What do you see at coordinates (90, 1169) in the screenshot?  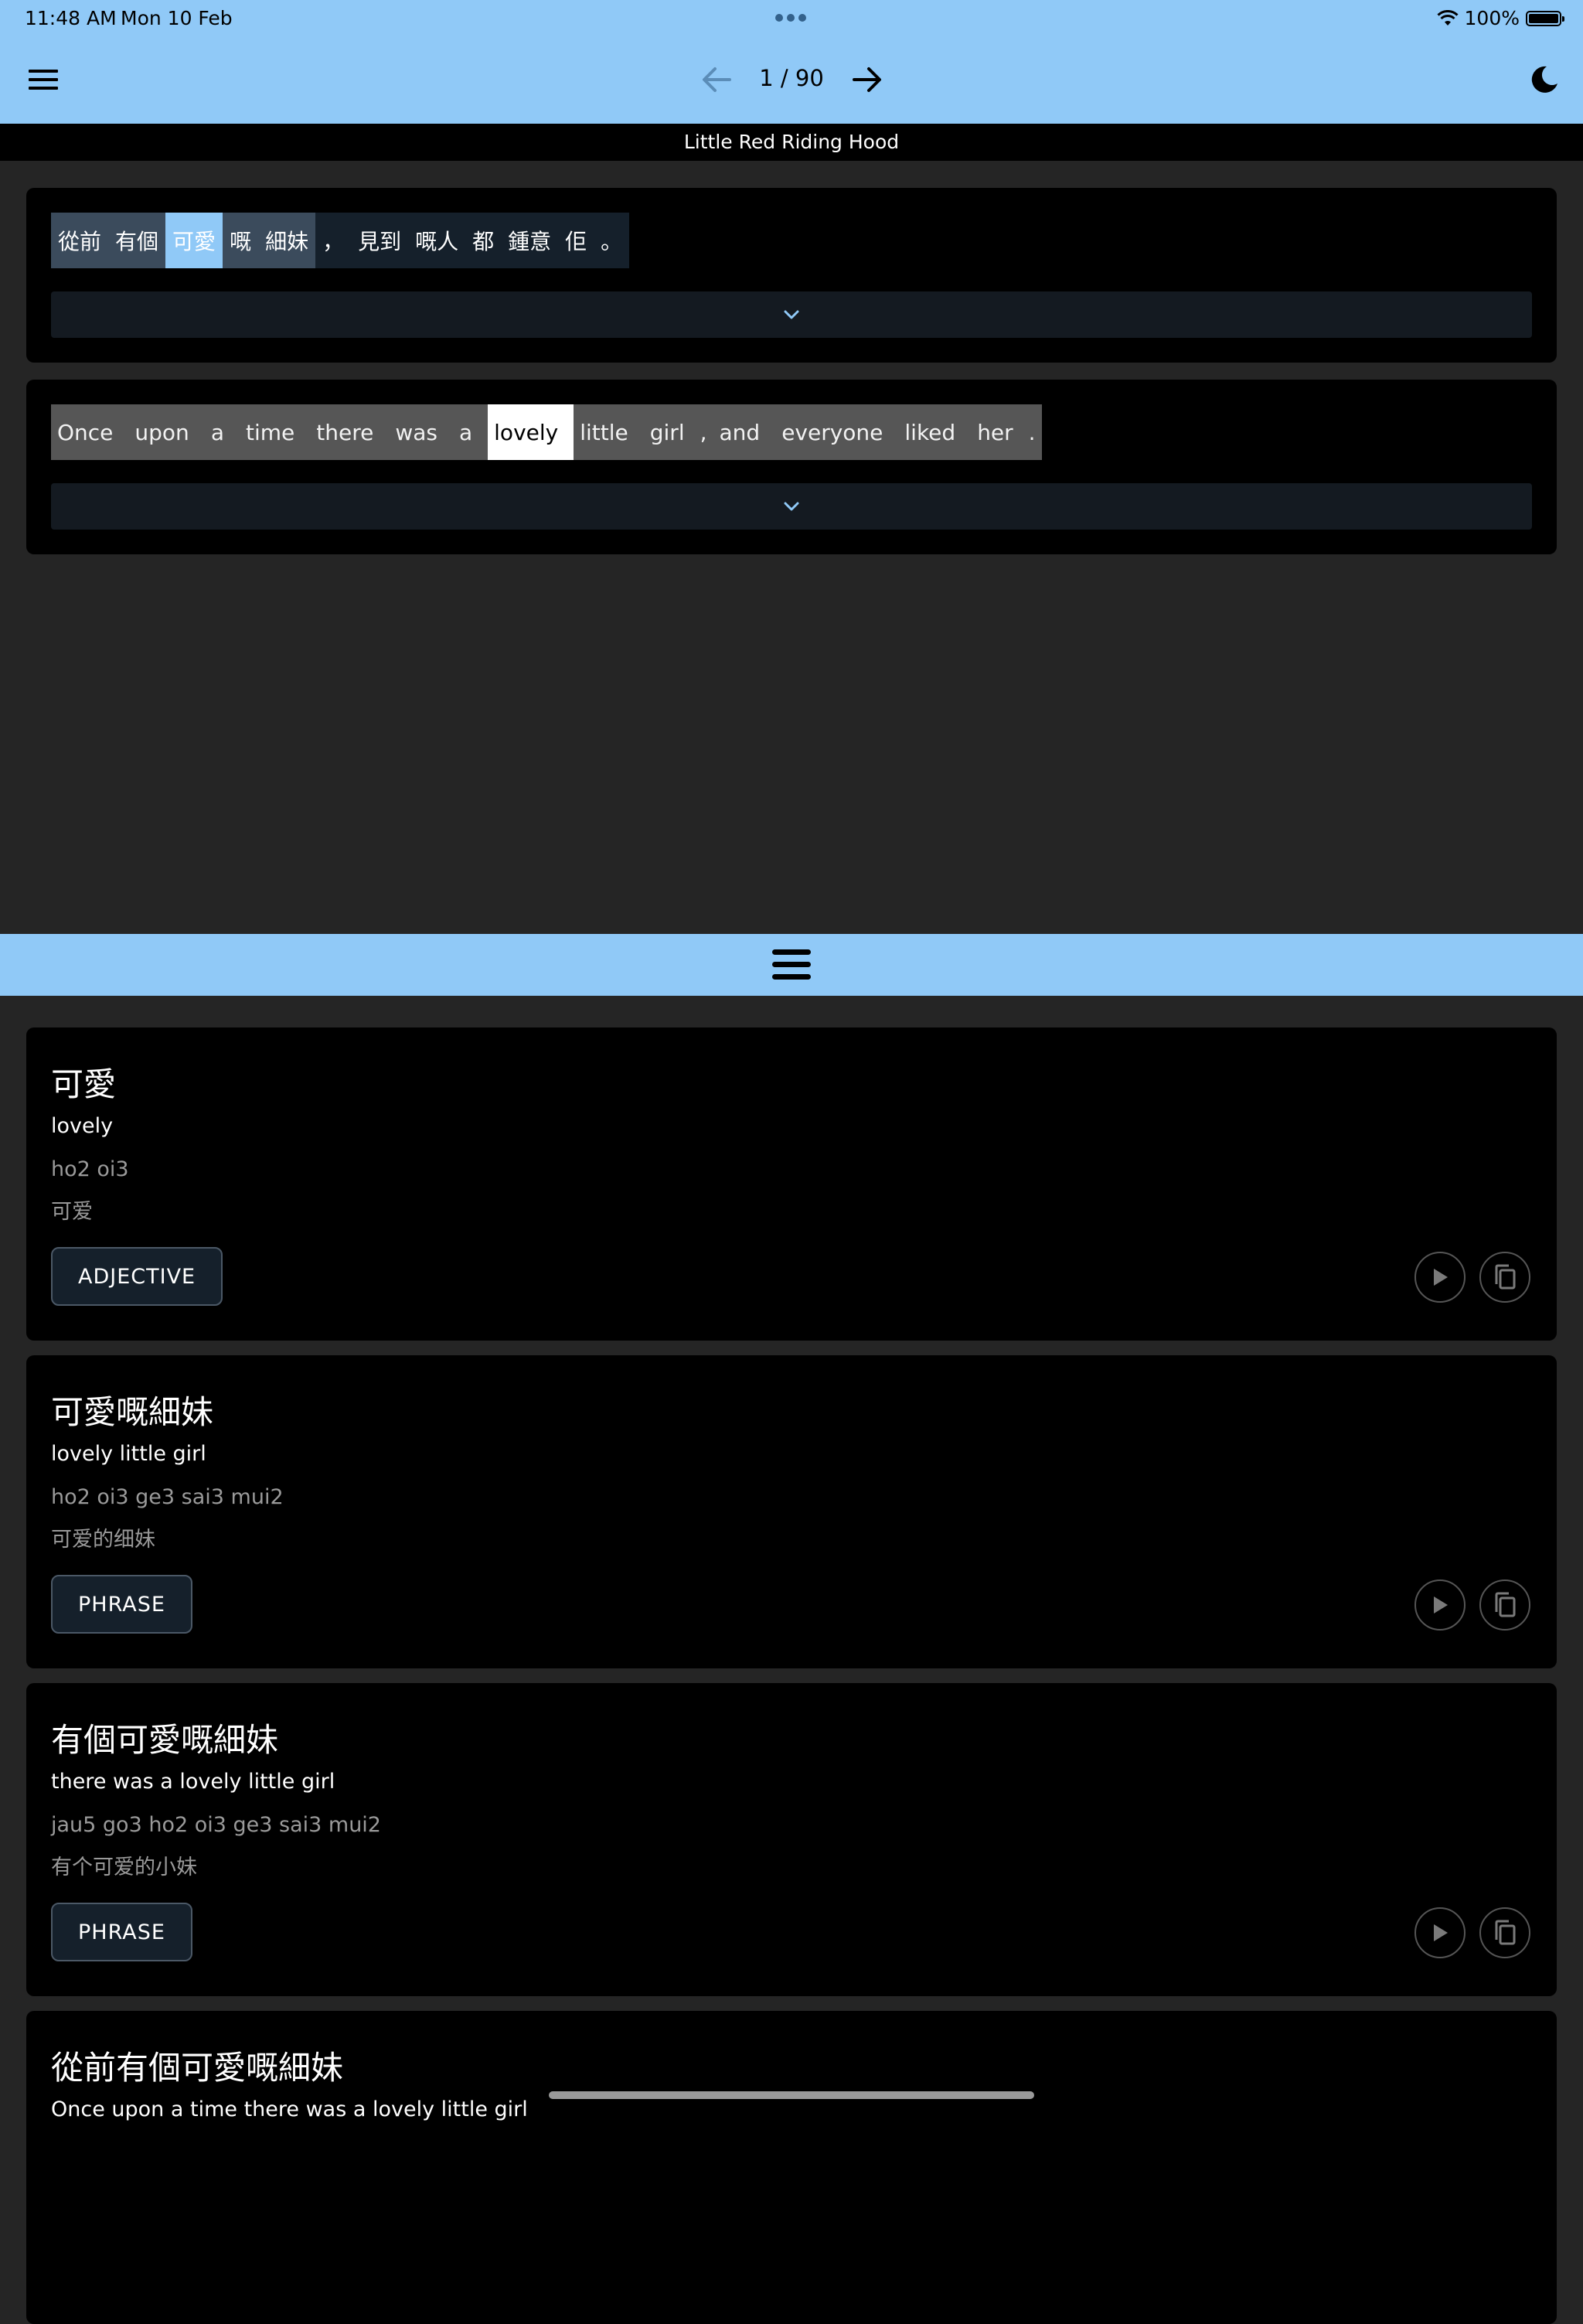 I see `word-romanization: ho2 oi3` at bounding box center [90, 1169].